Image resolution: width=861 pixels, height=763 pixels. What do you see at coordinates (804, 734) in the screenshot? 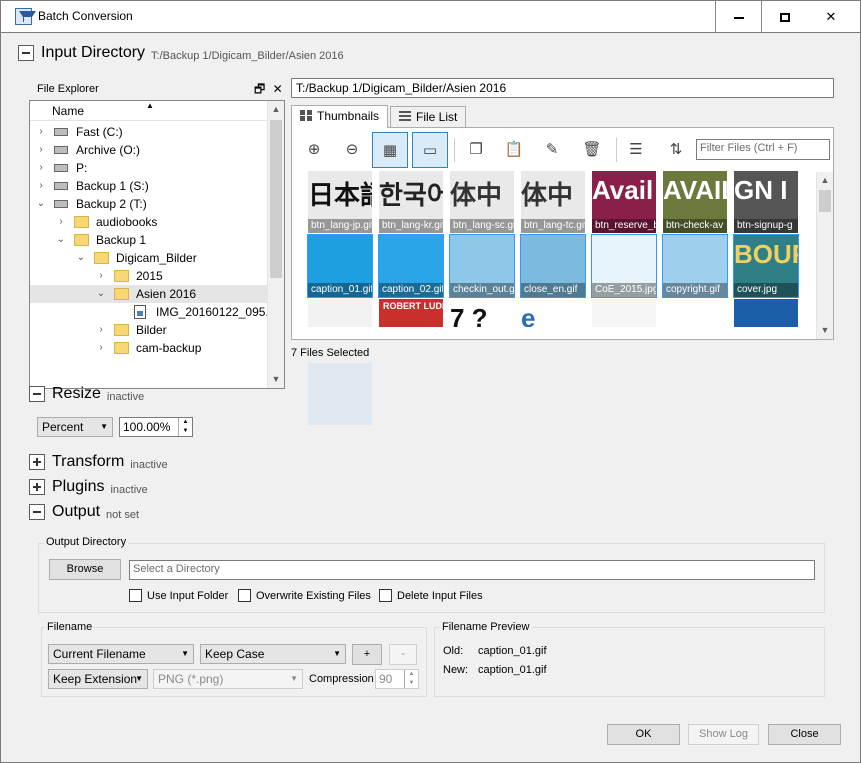
I see `close-button: Close` at bounding box center [804, 734].